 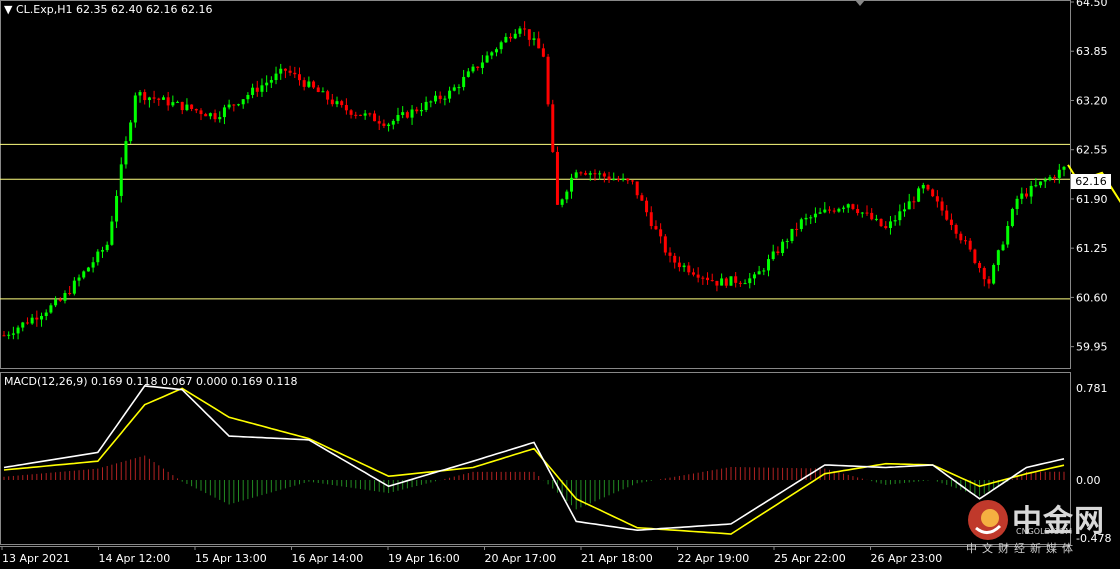 I want to click on time-tick-label: 26 Apr 23:00, so click(x=907, y=558).